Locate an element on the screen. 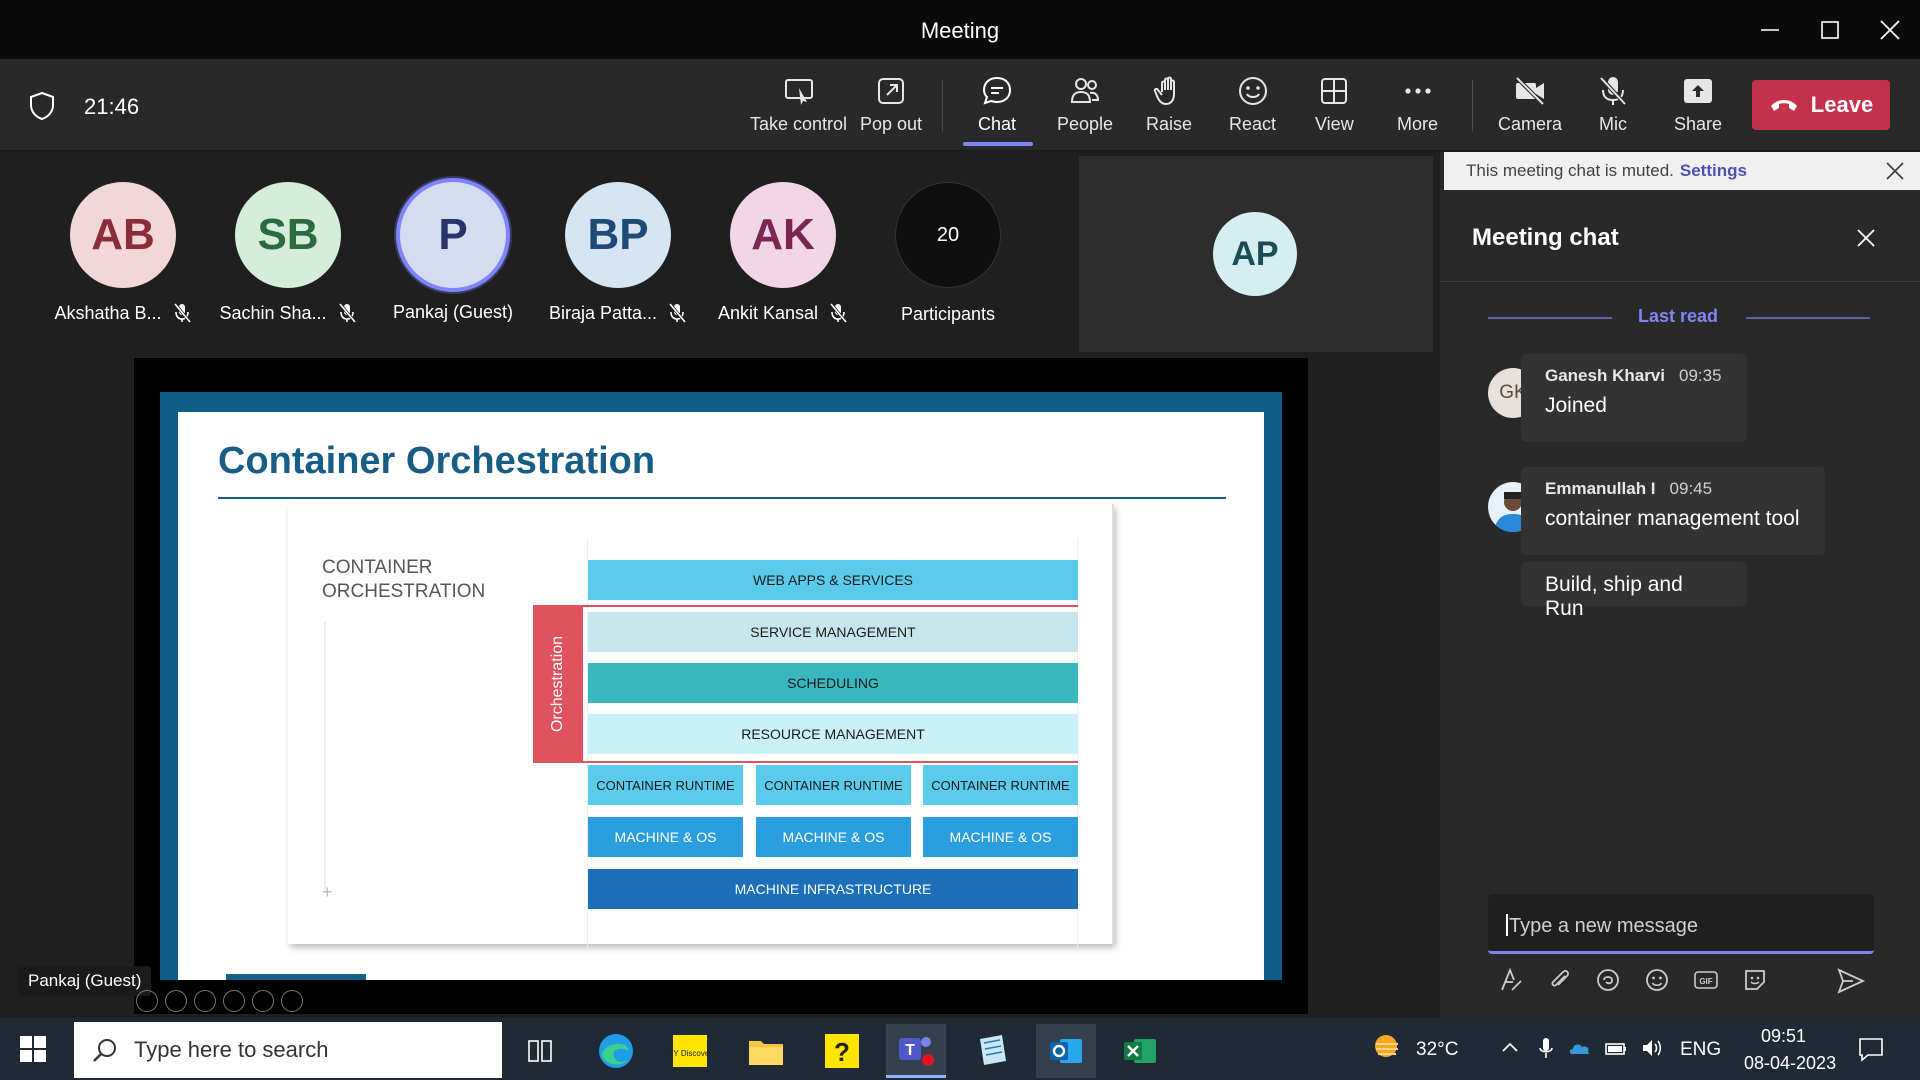 This screenshot has height=1080, width=1920. pen-icon is located at coordinates (205, 1001).